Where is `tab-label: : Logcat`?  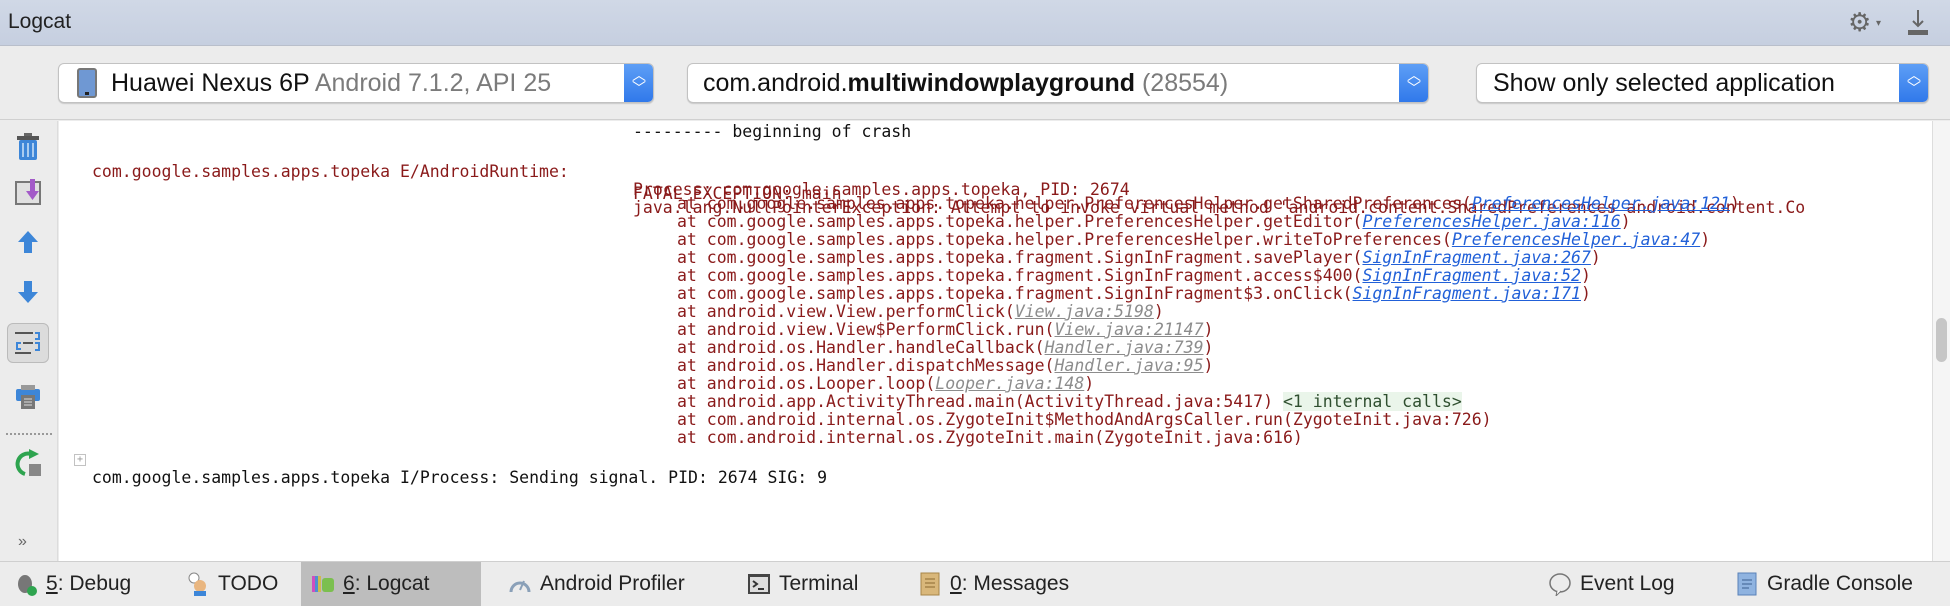 tab-label: : Logcat is located at coordinates (392, 583).